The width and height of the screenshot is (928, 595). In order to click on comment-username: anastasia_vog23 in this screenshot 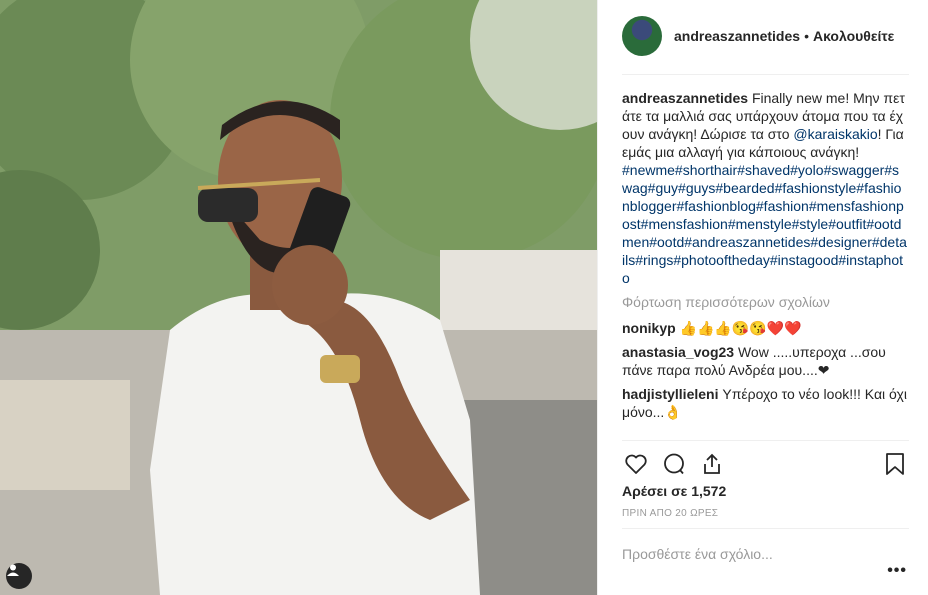, I will do `click(678, 352)`.